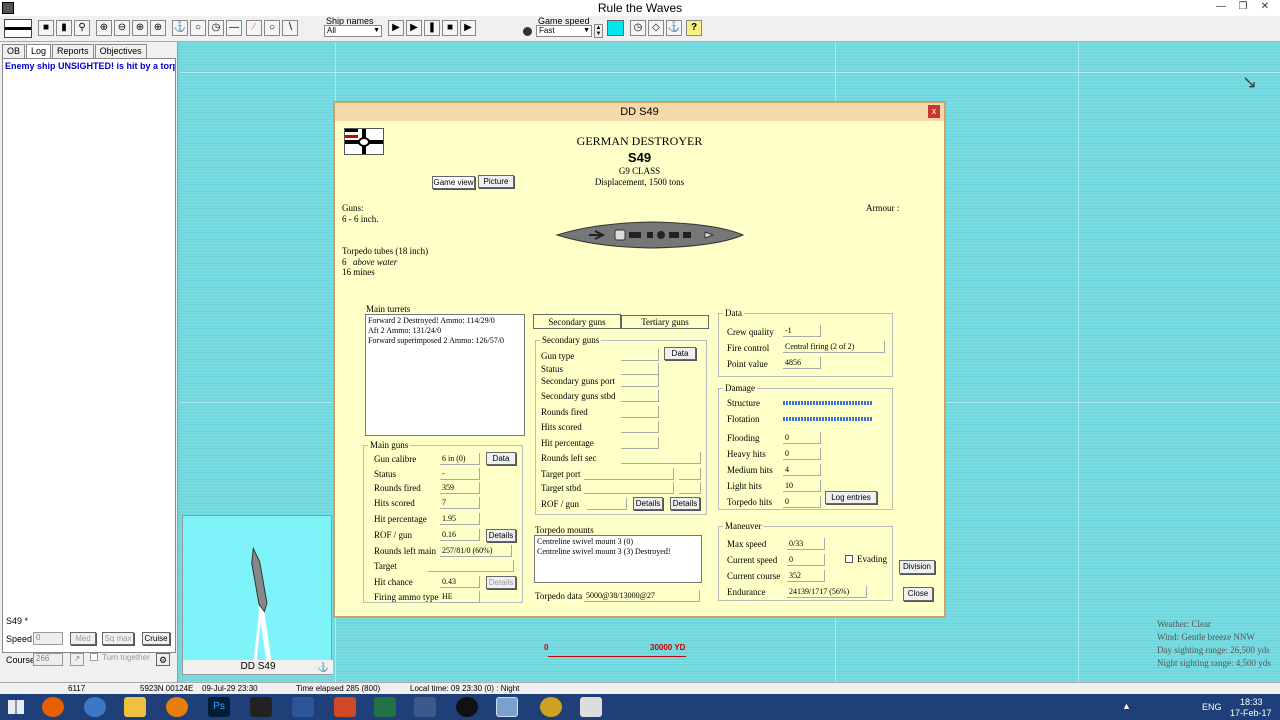  Describe the element at coordinates (89, 66) in the screenshot. I see `log-entry: Enemy ship UNSIGHTED! is hit by a torped` at that location.